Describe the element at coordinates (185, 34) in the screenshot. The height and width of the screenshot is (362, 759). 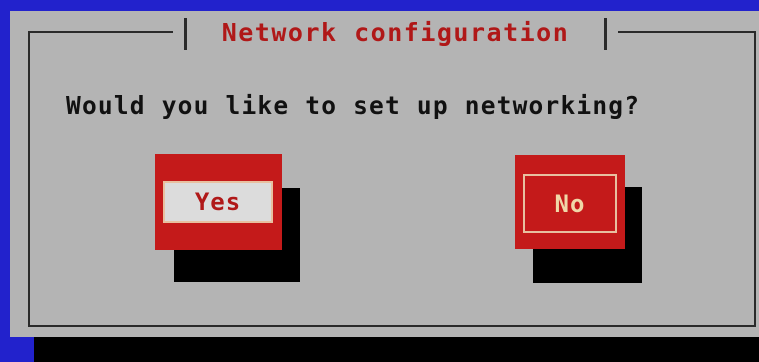
I see `title-left-border` at that location.